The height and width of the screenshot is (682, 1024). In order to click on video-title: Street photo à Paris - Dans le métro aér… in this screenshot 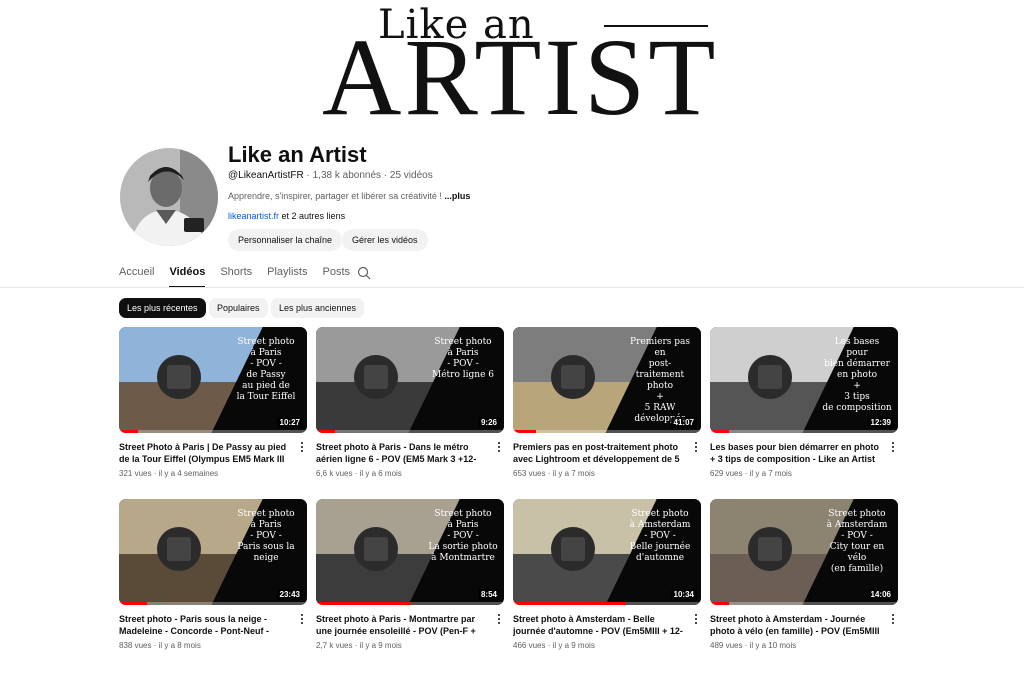, I will do `click(401, 453)`.